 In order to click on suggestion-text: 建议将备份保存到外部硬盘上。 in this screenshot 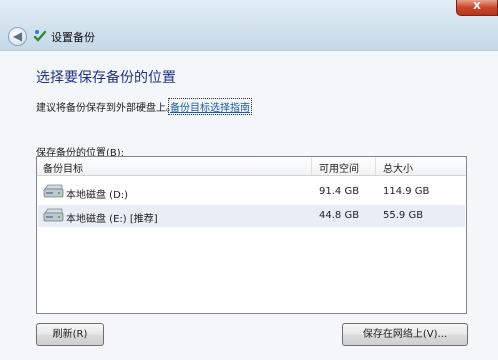, I will do `click(106, 108)`.